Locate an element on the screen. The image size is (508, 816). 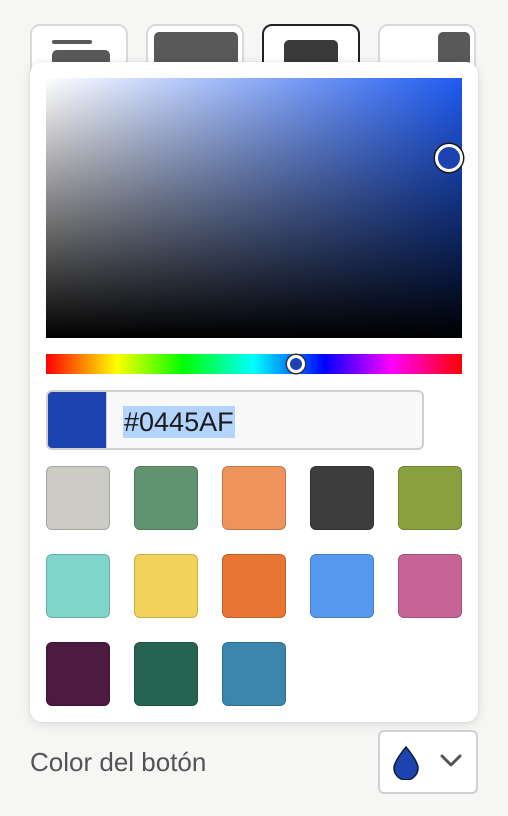
color-cursor is located at coordinates (449, 158).